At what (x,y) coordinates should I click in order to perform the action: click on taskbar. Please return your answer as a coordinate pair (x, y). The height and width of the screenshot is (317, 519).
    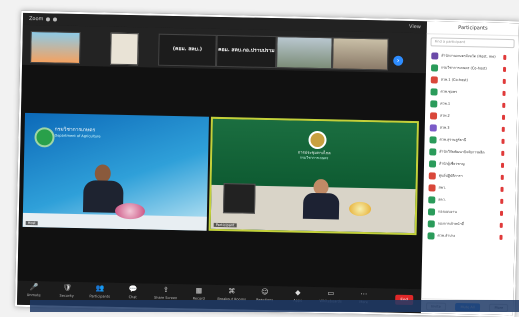
    Looking at the image, I should click on (274, 306).